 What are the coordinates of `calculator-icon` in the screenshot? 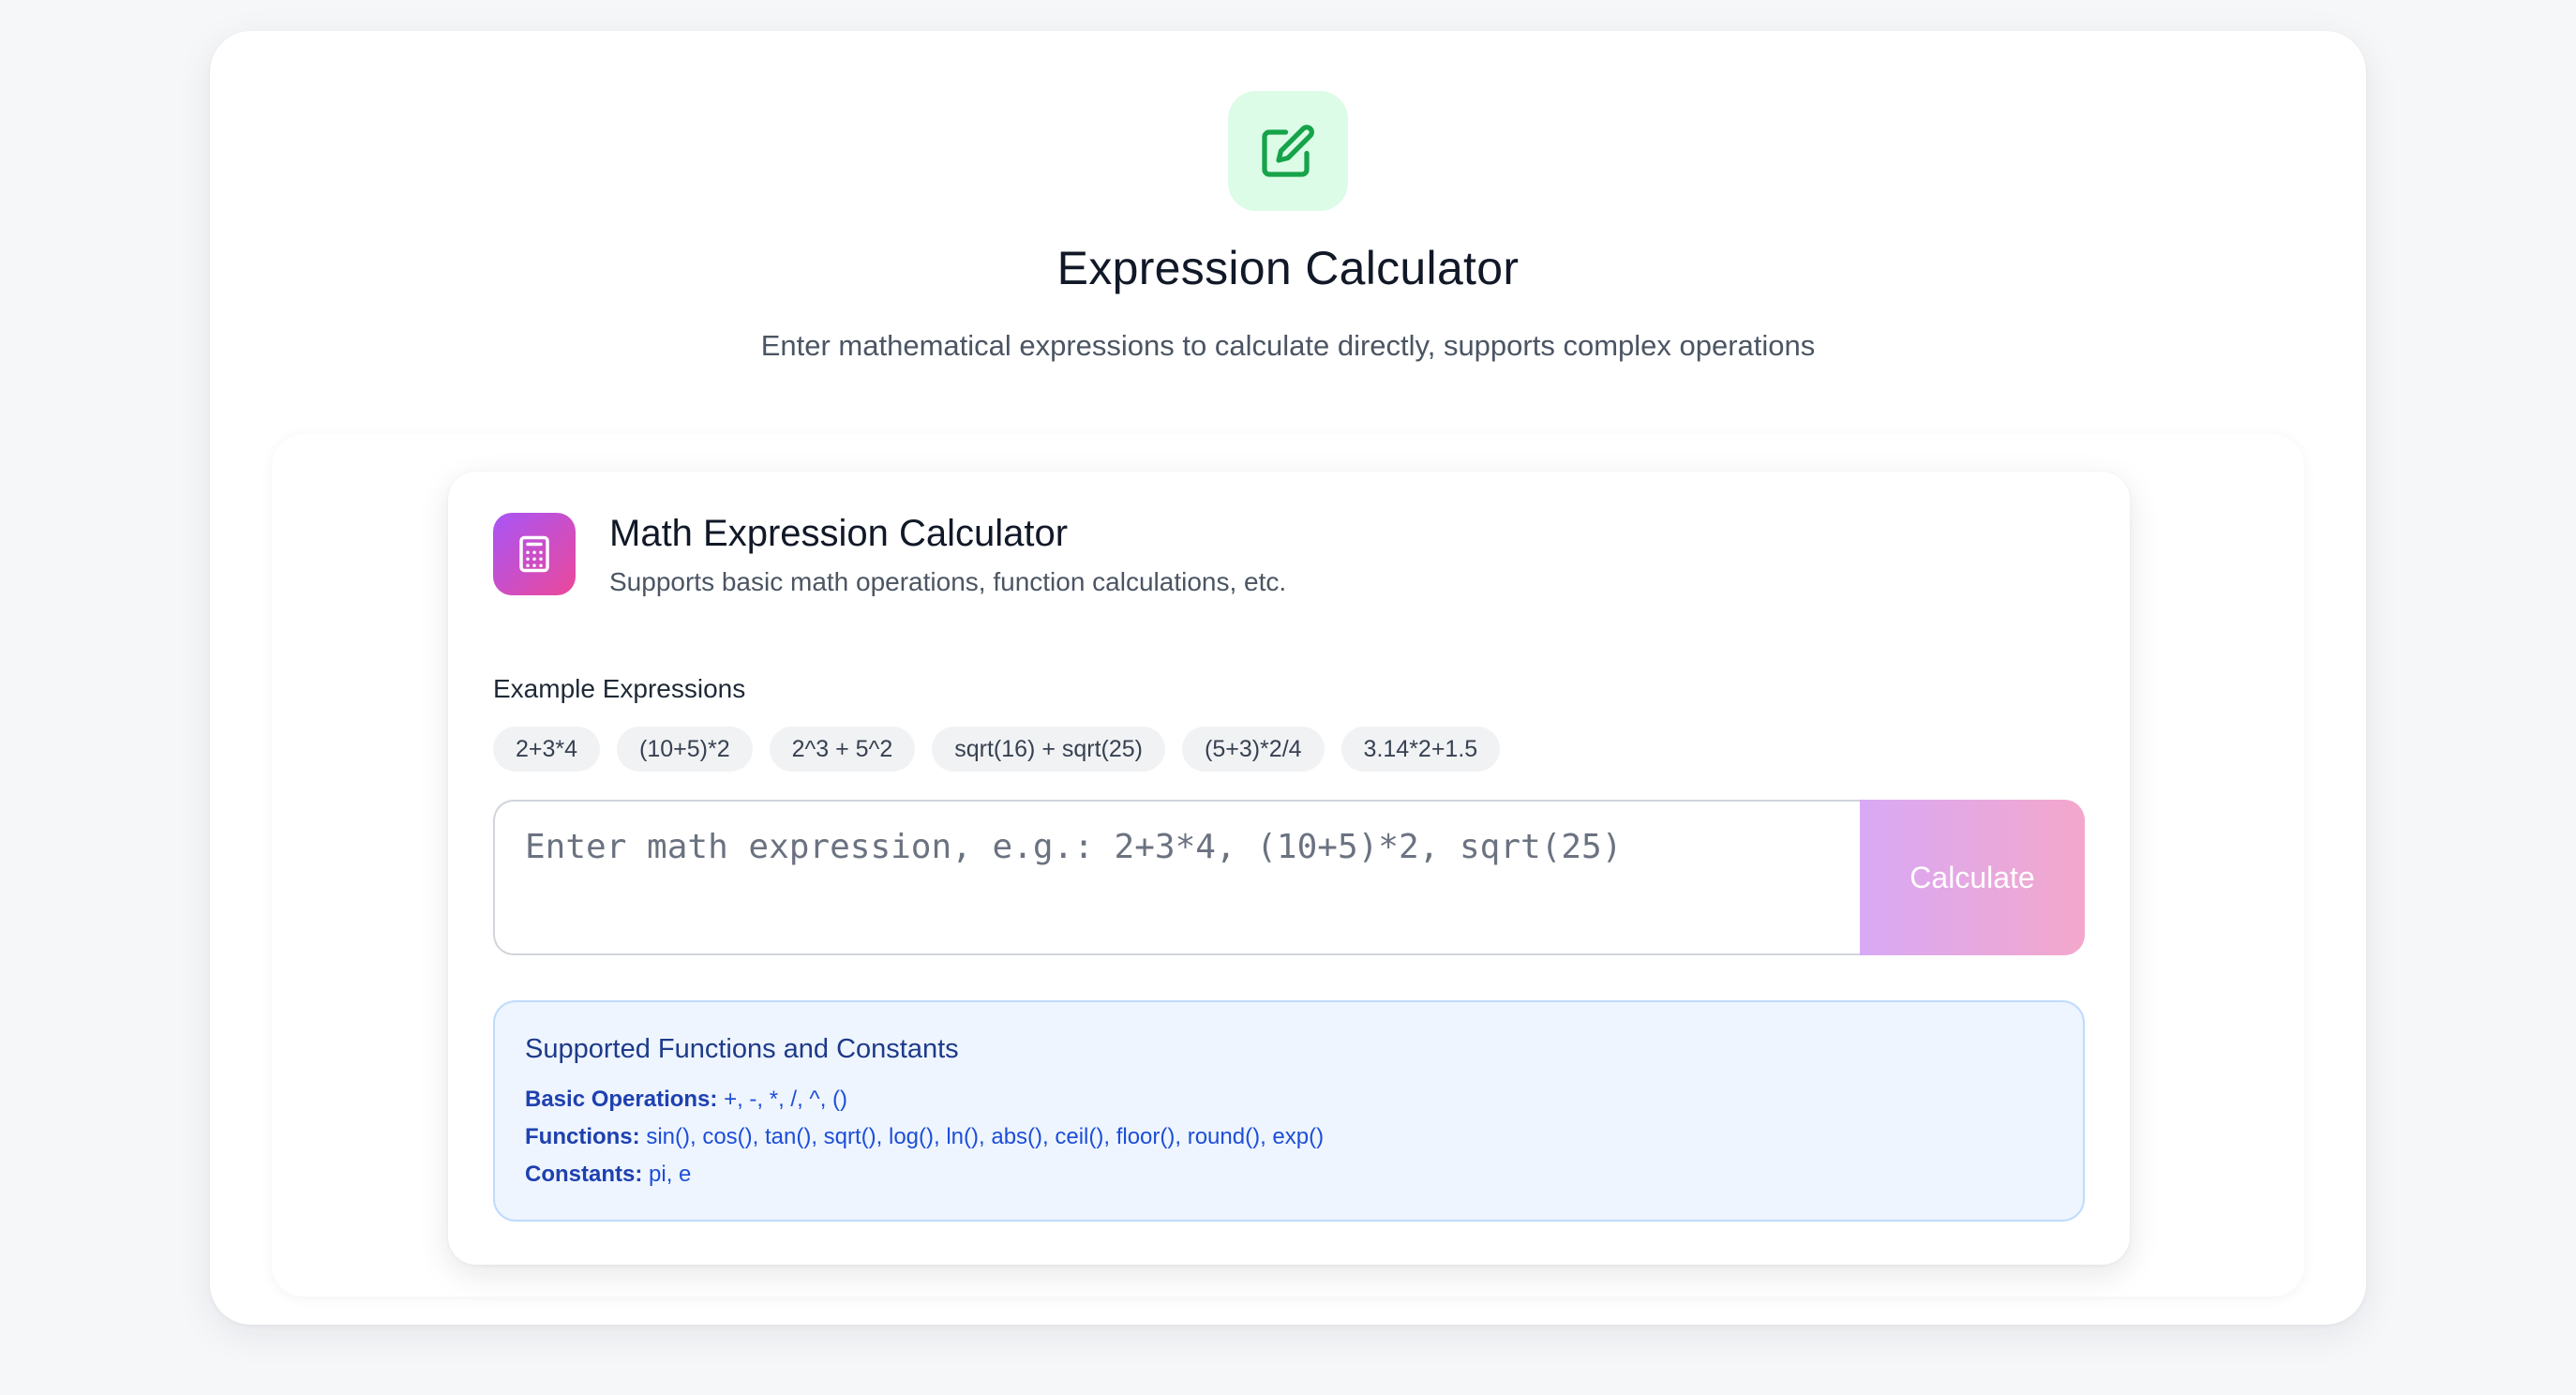 It's located at (534, 554).